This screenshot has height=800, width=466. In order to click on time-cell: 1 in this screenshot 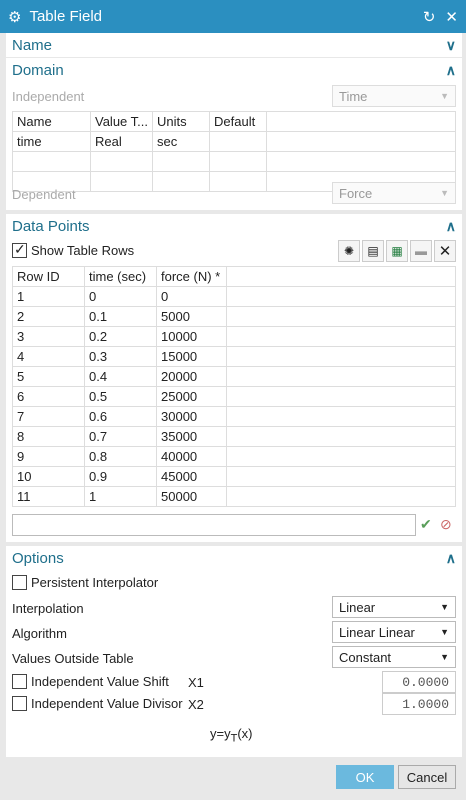, I will do `click(120, 496)`.